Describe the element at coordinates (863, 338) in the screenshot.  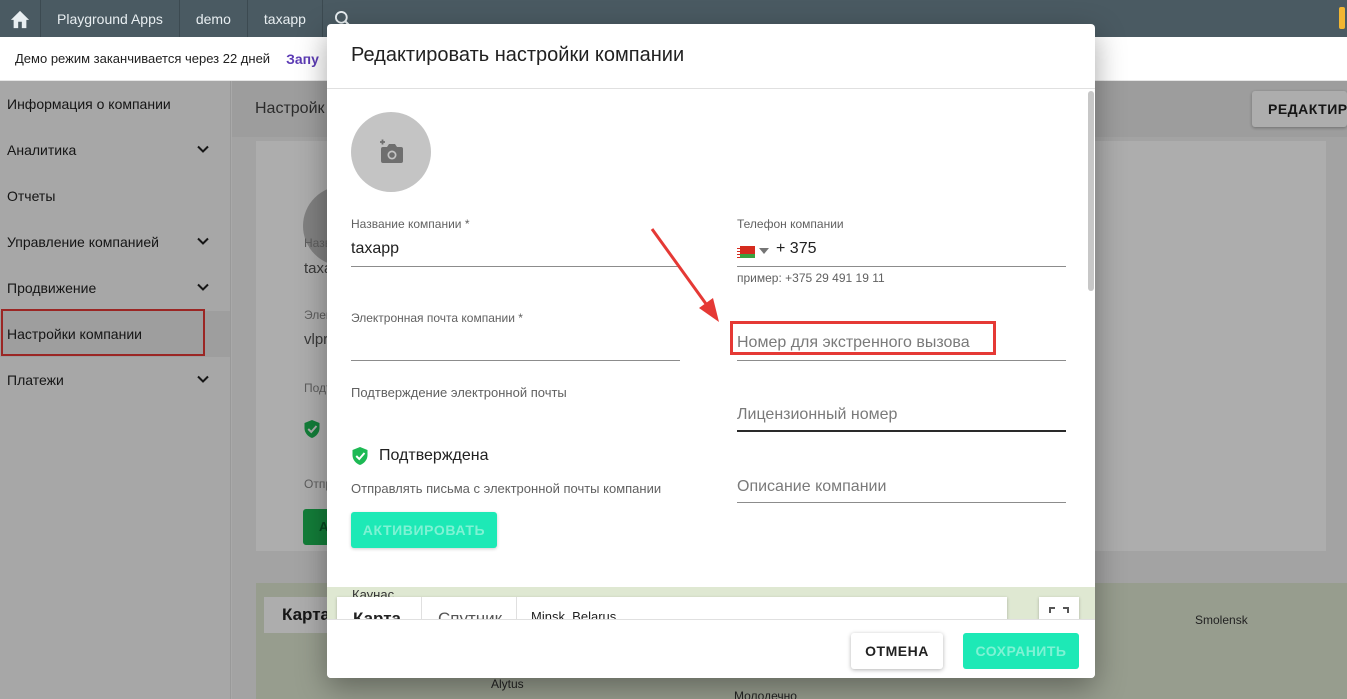
I see `annotation-highlight-emergency` at that location.